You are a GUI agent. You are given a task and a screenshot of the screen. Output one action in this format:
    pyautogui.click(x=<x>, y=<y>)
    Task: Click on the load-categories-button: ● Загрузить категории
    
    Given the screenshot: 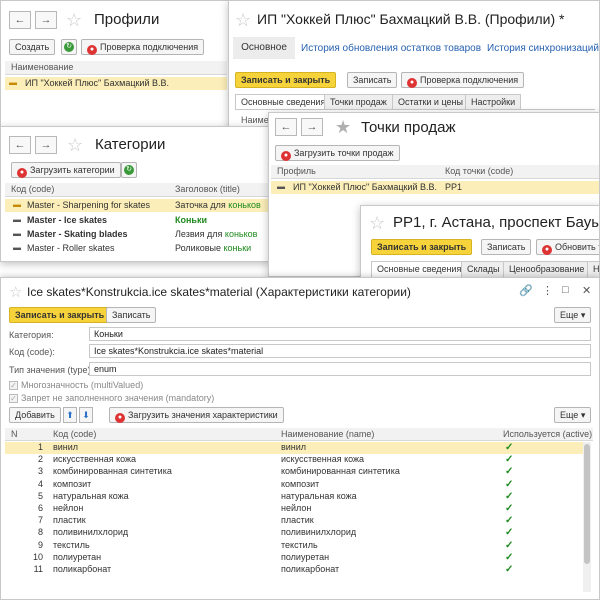 What is the action you would take?
    pyautogui.click(x=66, y=170)
    